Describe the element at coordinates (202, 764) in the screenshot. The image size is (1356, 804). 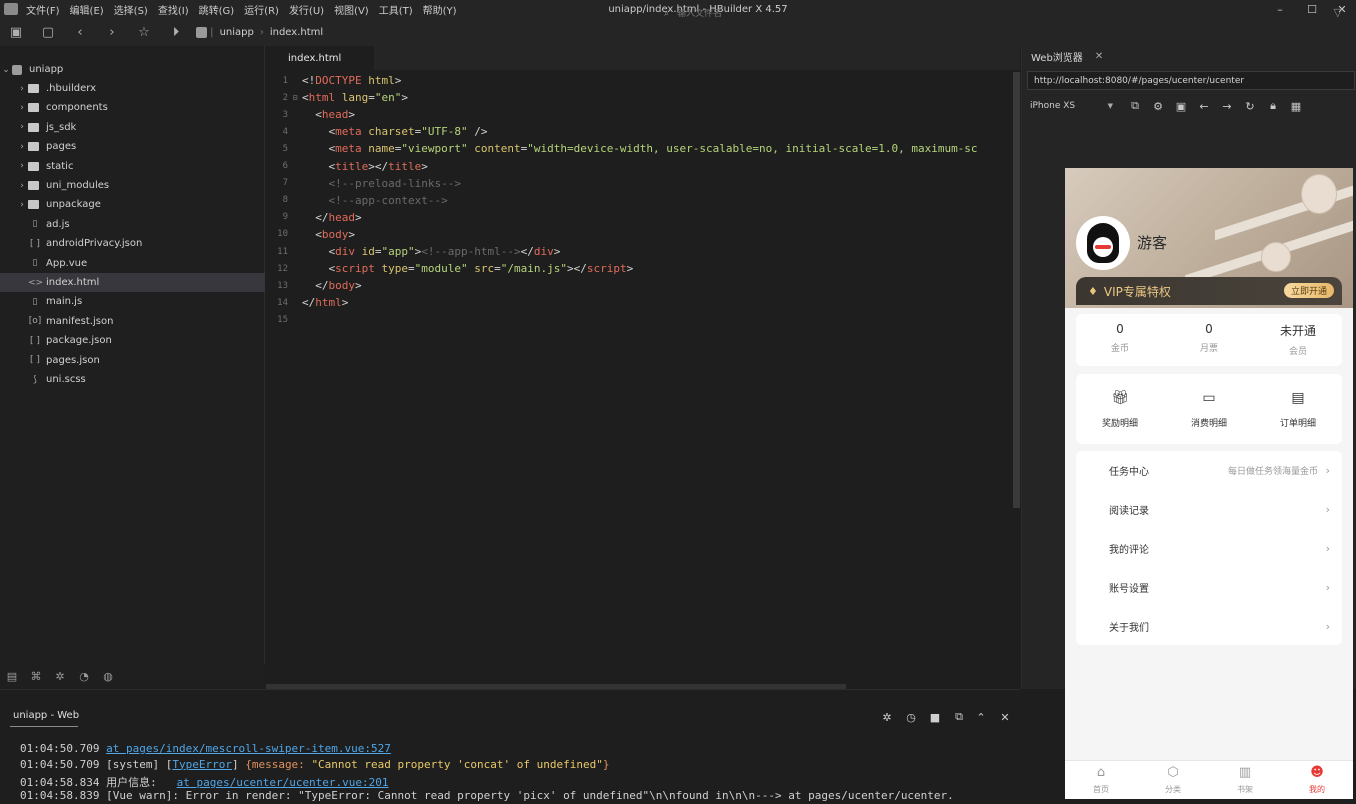
I see `log-link: TypeError` at that location.